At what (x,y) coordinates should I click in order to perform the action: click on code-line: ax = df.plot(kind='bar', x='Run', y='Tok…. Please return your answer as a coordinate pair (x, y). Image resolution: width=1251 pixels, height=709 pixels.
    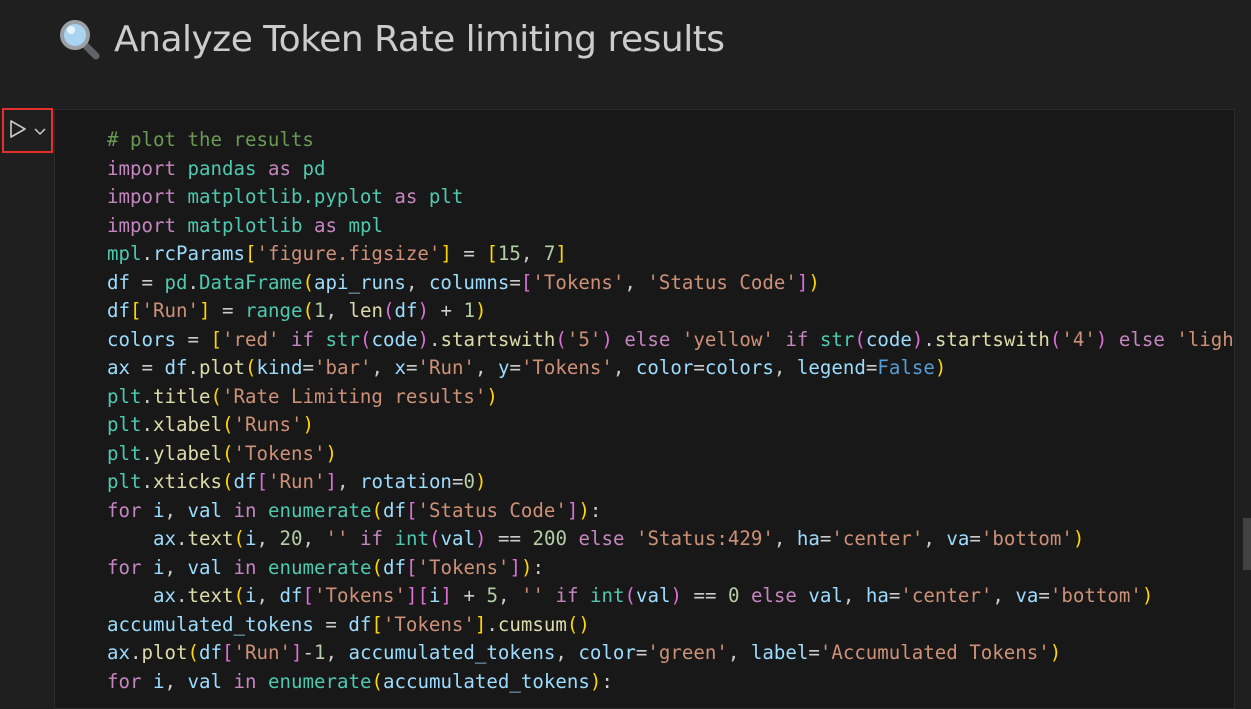
    Looking at the image, I should click on (670, 368).